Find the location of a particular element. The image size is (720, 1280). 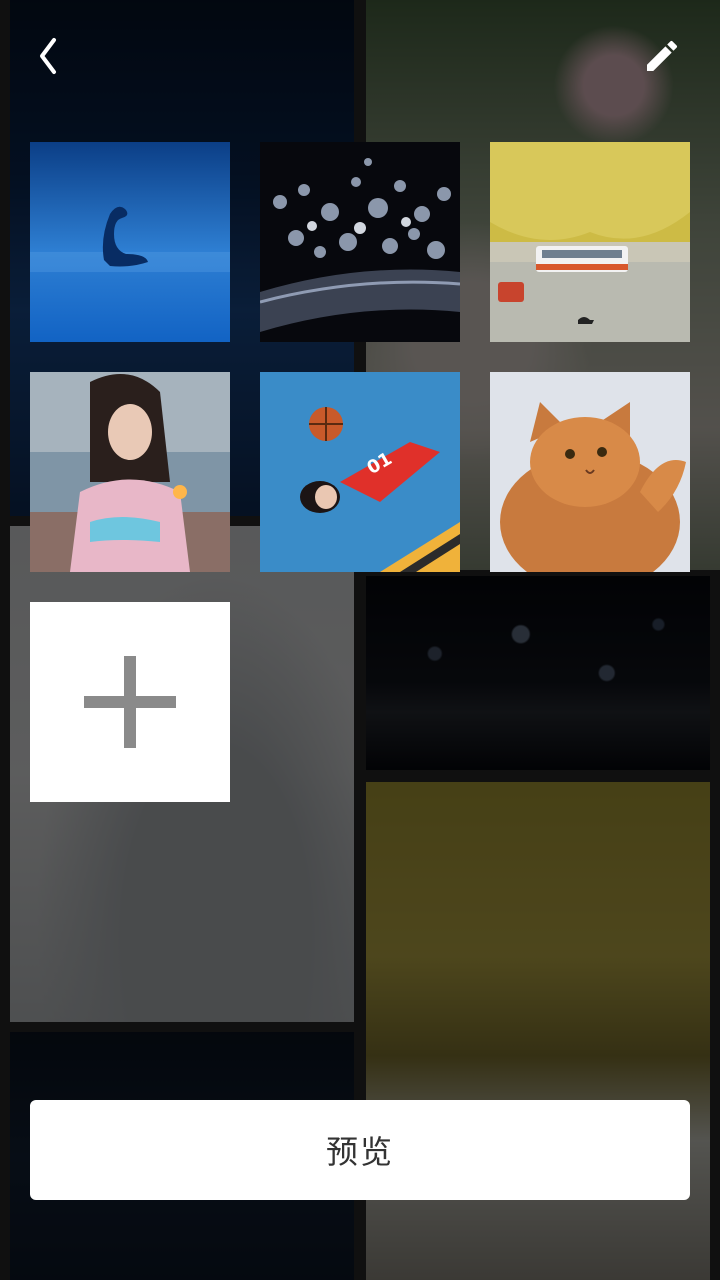

chevron-left-icon is located at coordinates (48, 56).